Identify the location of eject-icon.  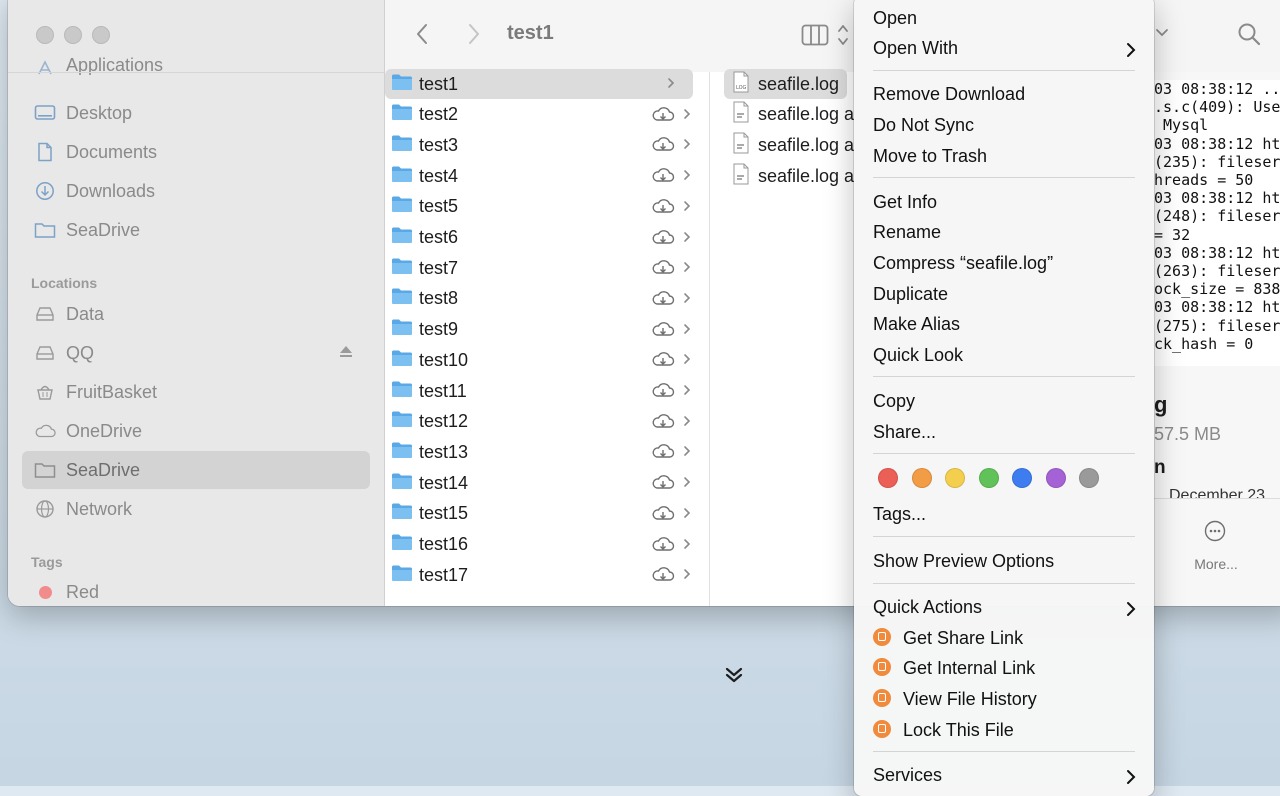
(346, 354).